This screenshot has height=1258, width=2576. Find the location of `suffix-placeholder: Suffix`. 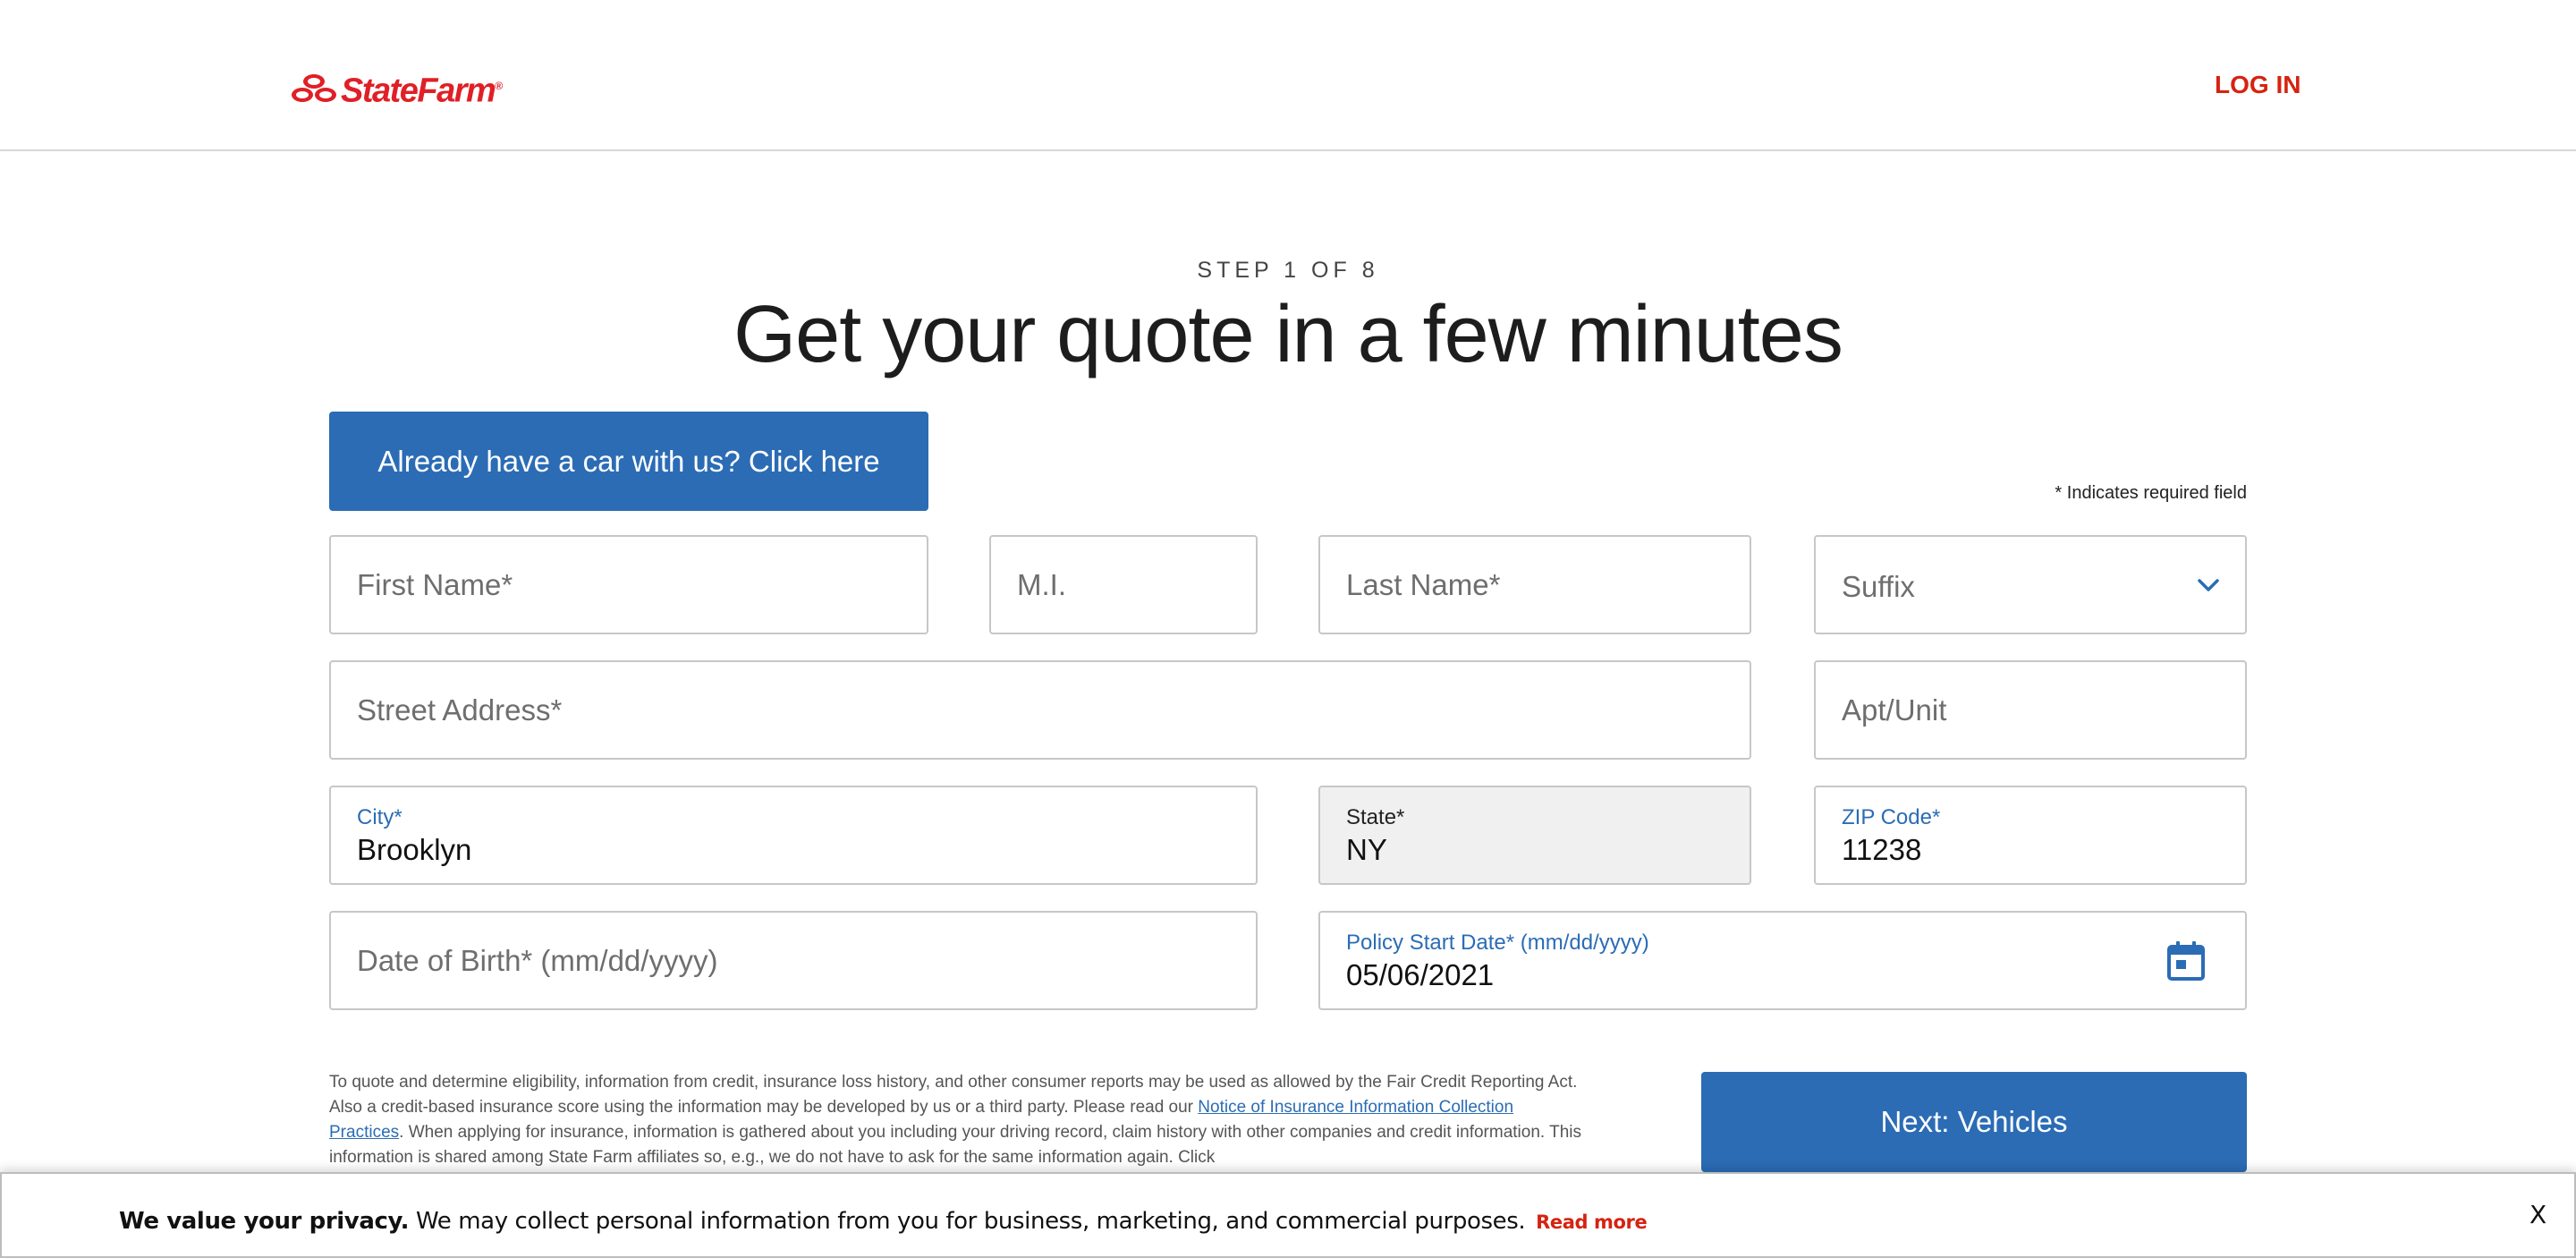

suffix-placeholder: Suffix is located at coordinates (1878, 586).